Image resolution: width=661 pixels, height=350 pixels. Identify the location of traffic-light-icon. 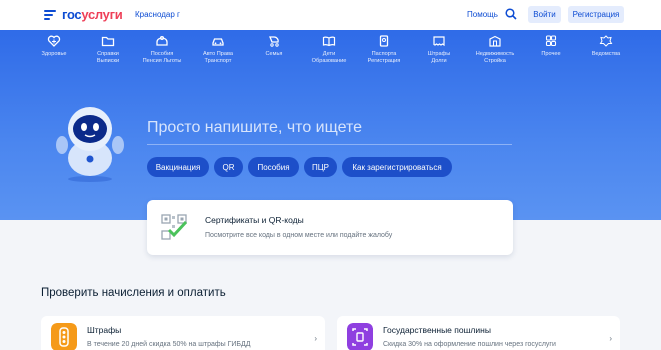
(64, 336).